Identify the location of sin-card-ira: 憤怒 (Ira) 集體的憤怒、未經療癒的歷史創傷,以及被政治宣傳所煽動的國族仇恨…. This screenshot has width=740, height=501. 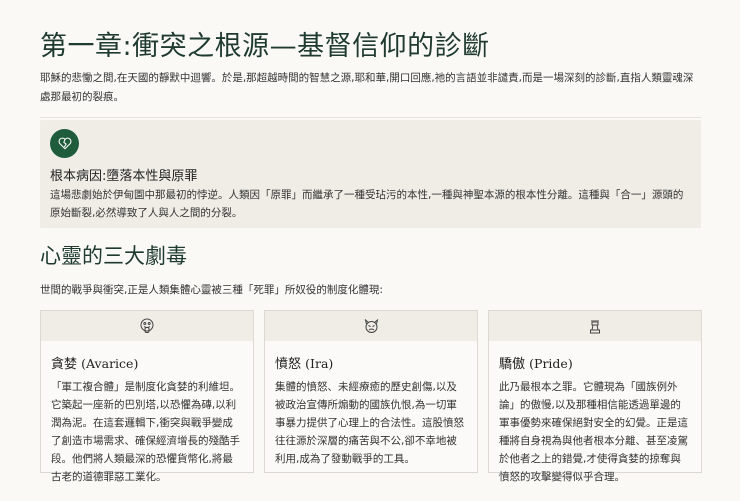
(371, 391).